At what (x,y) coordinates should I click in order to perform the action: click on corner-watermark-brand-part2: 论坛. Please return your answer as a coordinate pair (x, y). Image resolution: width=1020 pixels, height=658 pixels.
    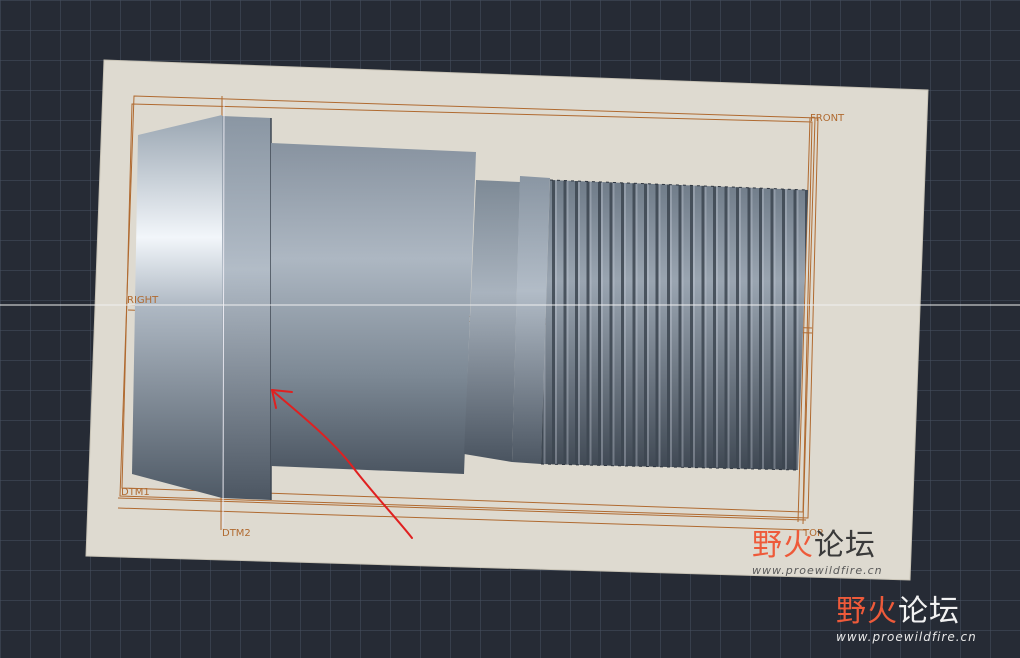
    Looking at the image, I should click on (929, 611).